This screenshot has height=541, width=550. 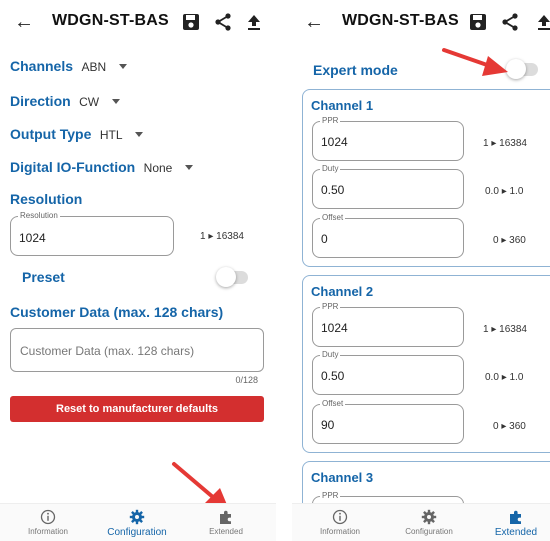 What do you see at coordinates (111, 135) in the screenshot?
I see `output-type-value: HTL` at bounding box center [111, 135].